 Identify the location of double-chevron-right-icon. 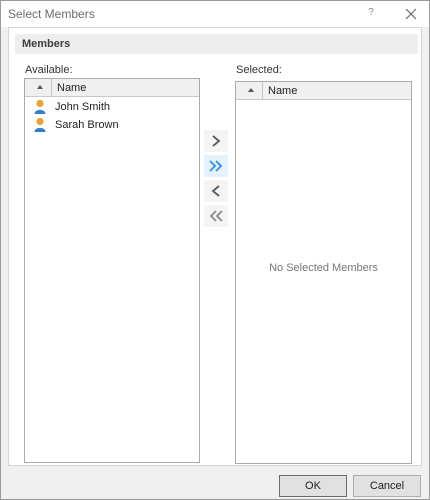
(216, 166).